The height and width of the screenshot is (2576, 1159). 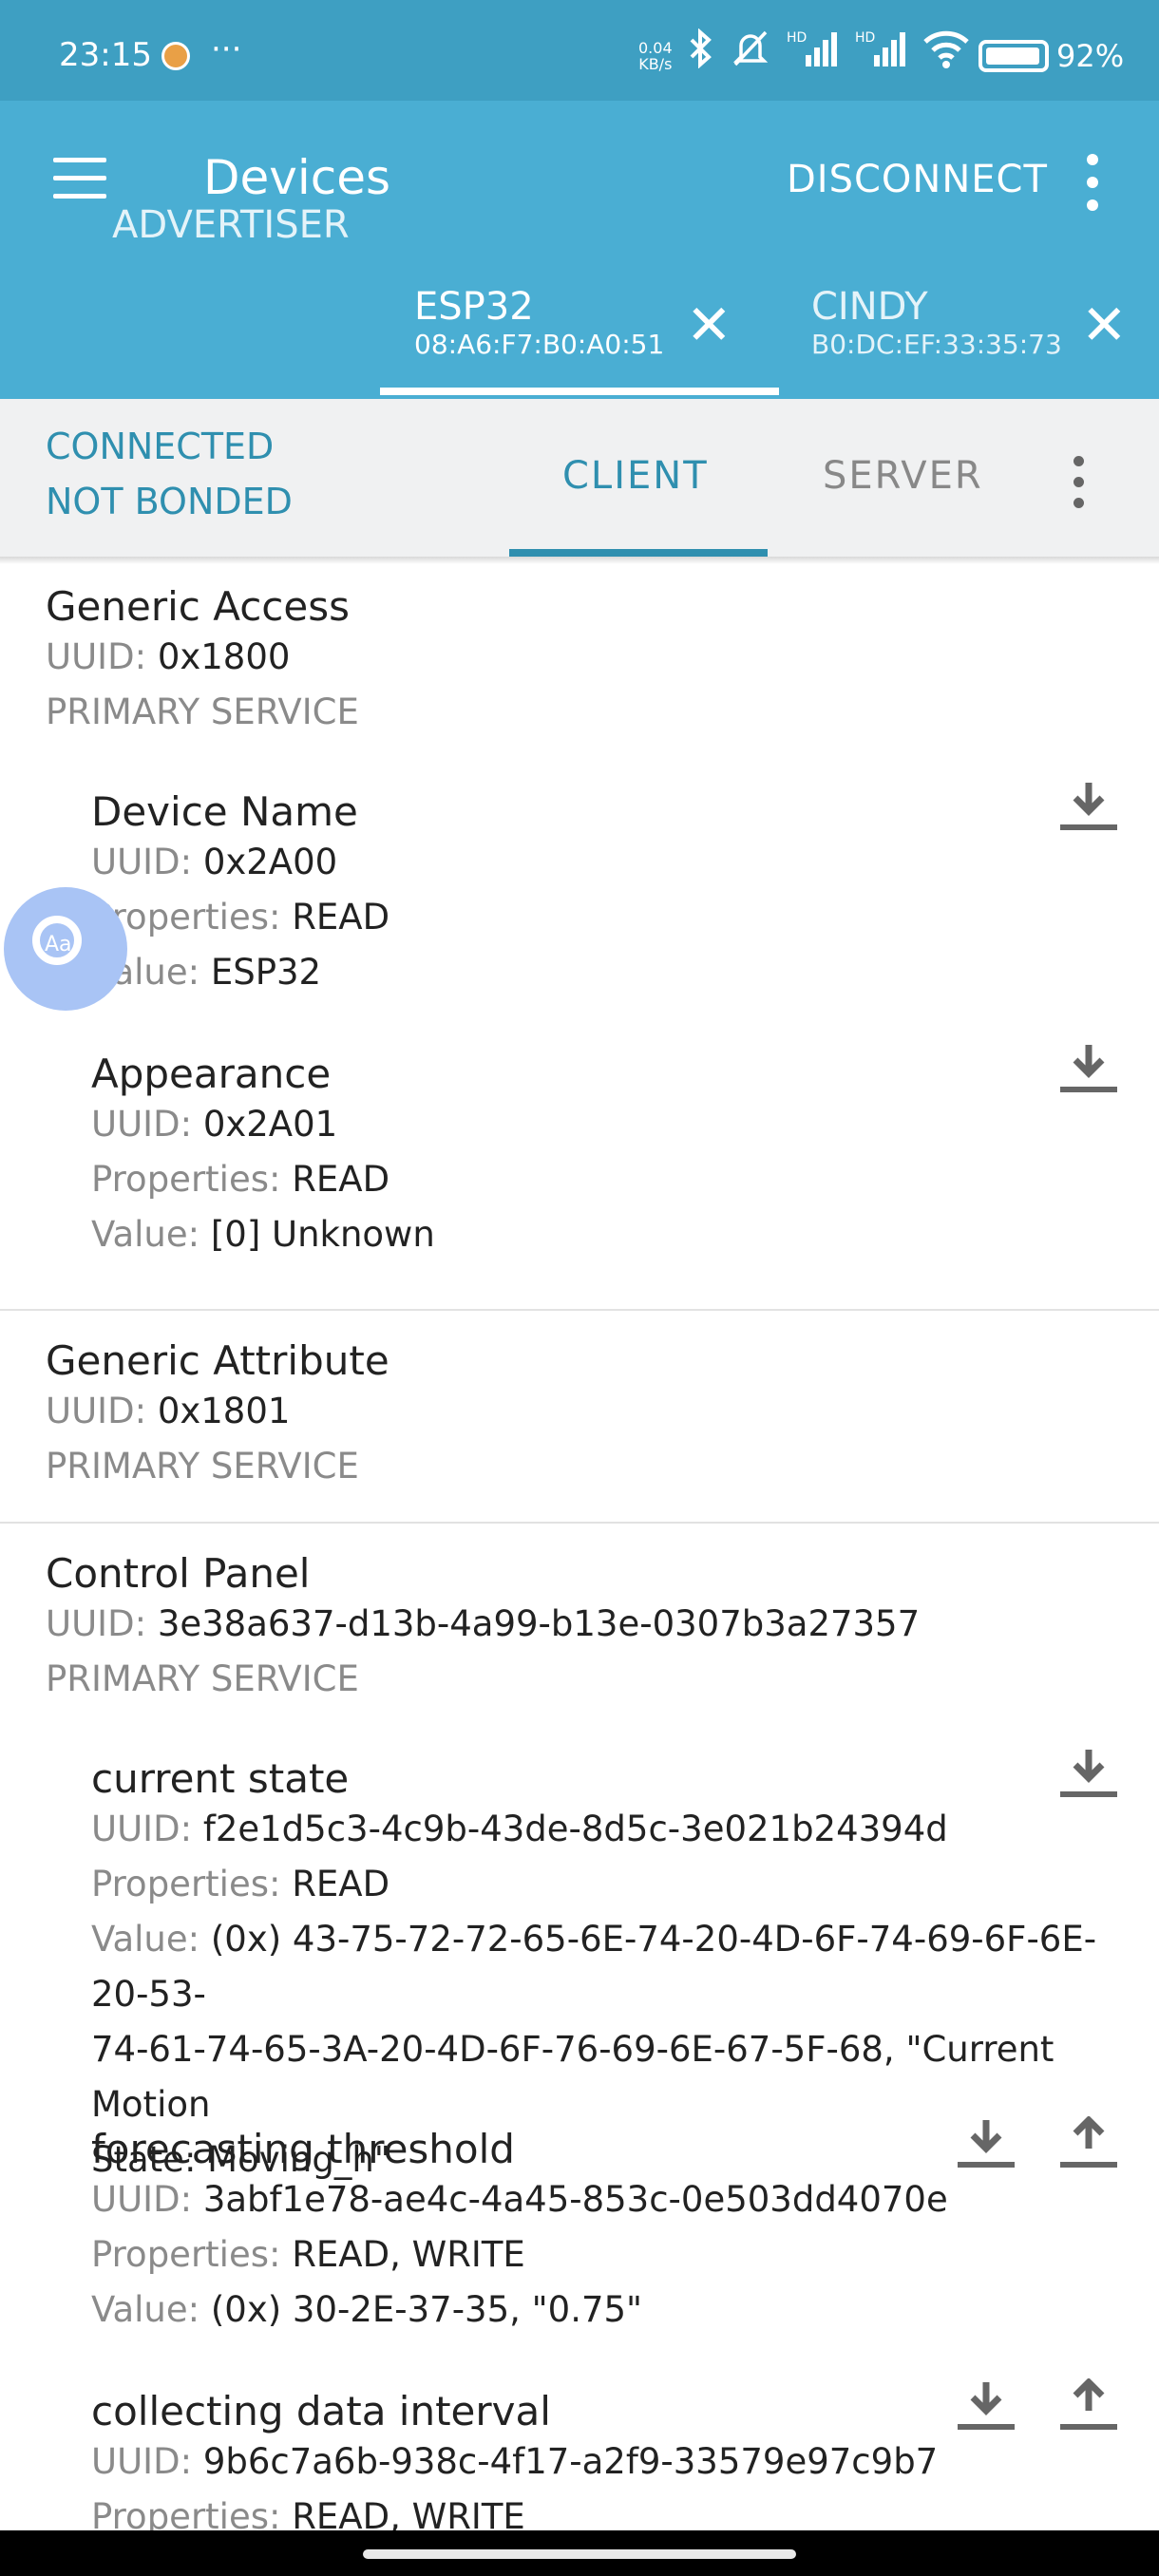 I want to click on service-uuid: 0x1801, so click(x=224, y=1411).